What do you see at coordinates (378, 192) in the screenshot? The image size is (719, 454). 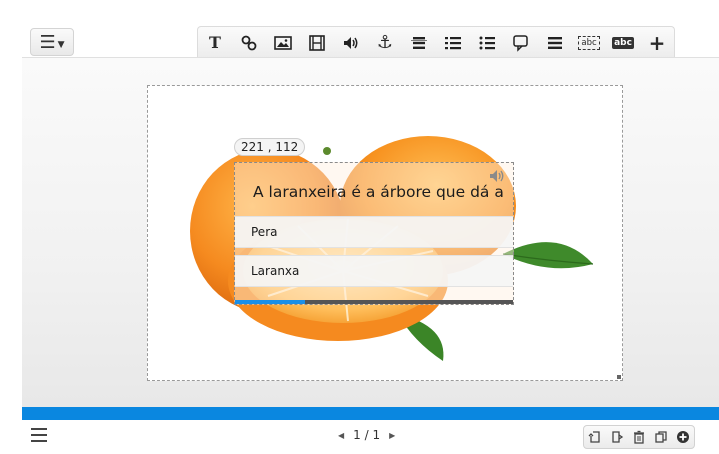 I see `quiz-question: A laranxeira é a árbore que dá a` at bounding box center [378, 192].